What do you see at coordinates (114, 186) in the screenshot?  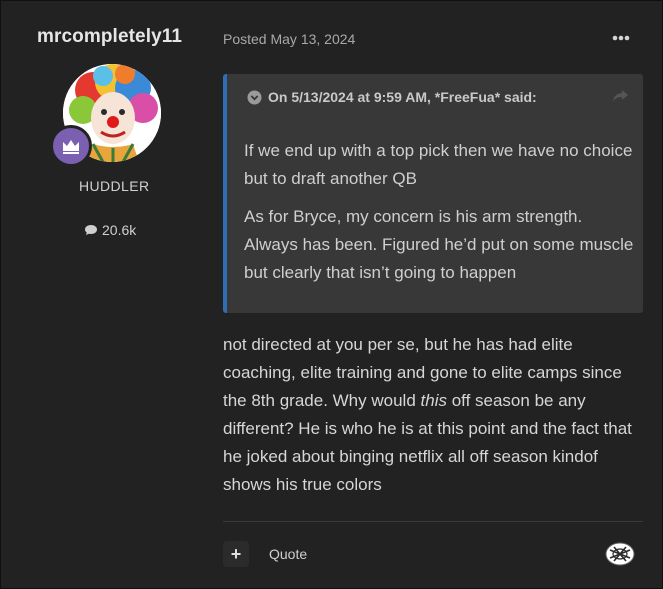 I see `member-title: HUDDLER` at bounding box center [114, 186].